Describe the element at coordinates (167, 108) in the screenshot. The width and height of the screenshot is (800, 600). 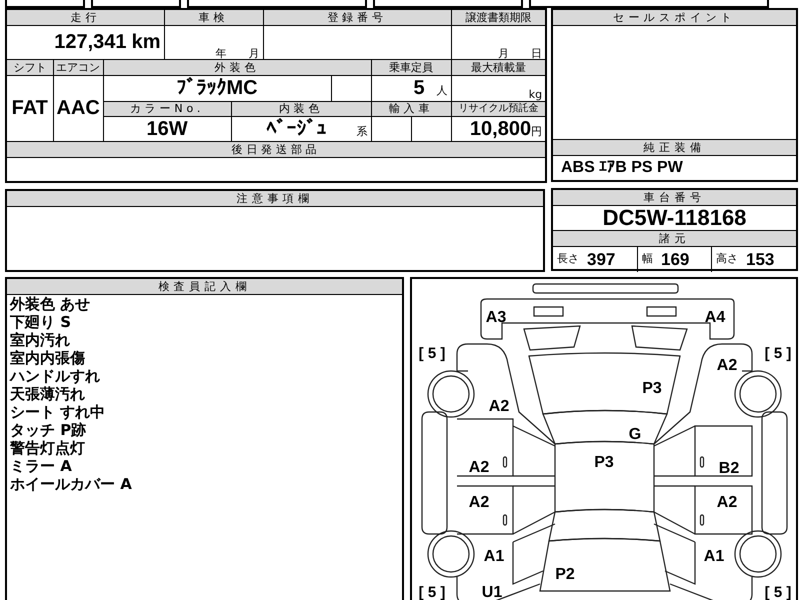
I see `column-header: カラーNo.` at that location.